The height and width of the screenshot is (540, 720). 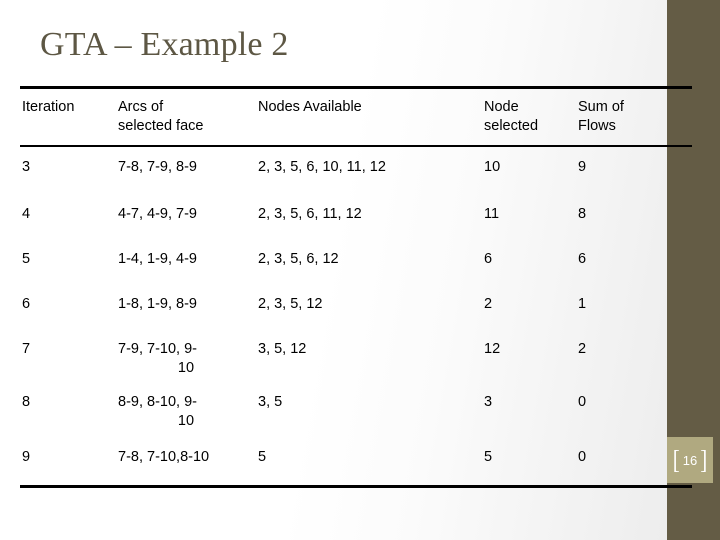 What do you see at coordinates (157, 214) in the screenshot?
I see `cell-arcs: 4-7, 4-9, 7-9` at bounding box center [157, 214].